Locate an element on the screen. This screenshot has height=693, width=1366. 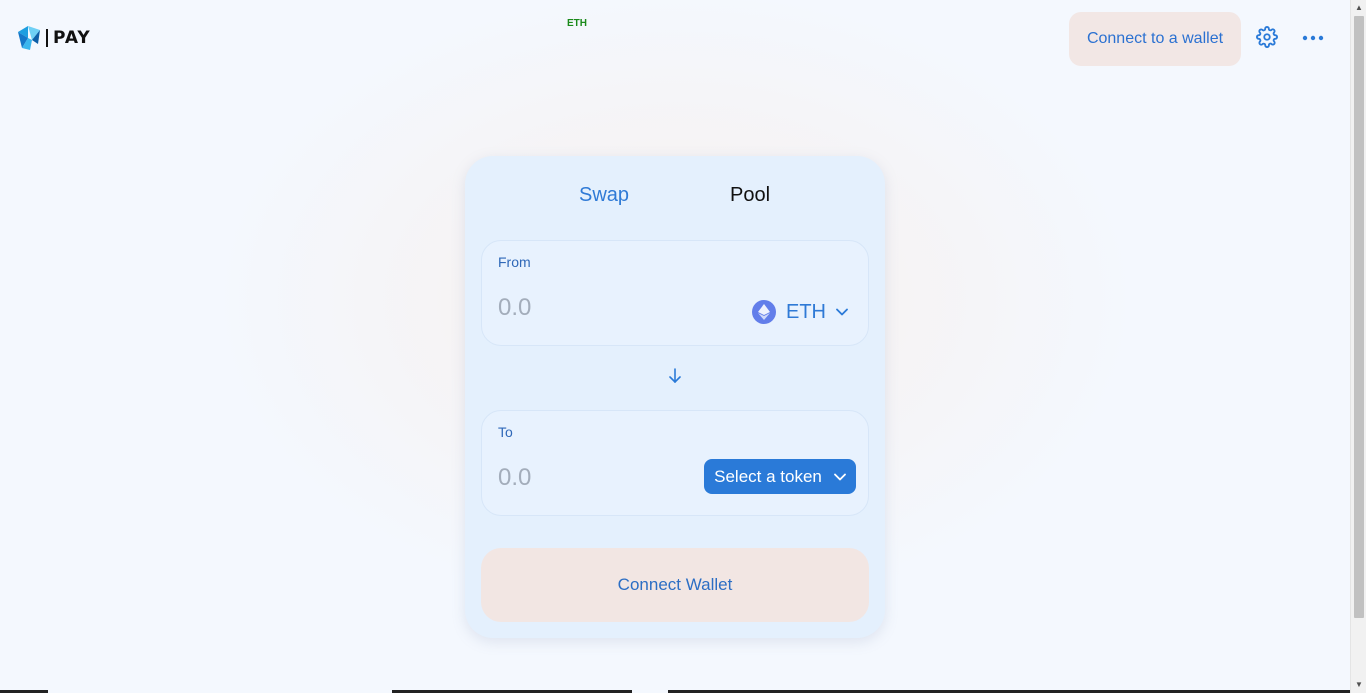
from-amount-input is located at coordinates (598, 308).